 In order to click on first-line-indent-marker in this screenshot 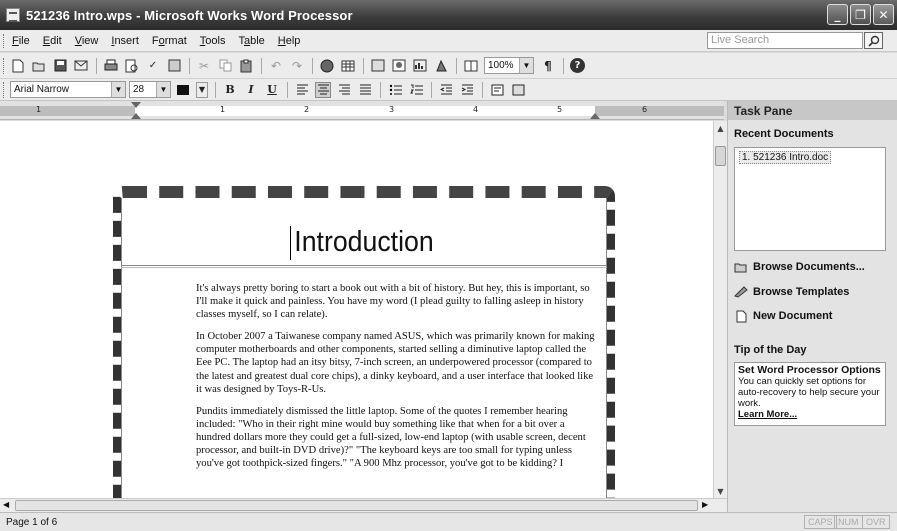, I will do `click(136, 105)`.